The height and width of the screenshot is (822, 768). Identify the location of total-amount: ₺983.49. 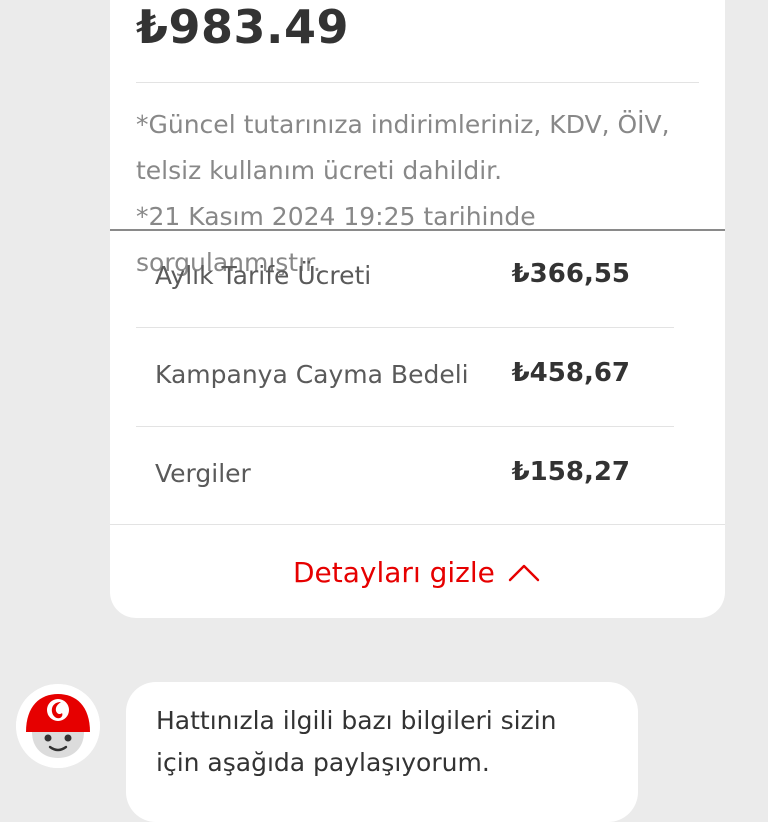
(243, 27).